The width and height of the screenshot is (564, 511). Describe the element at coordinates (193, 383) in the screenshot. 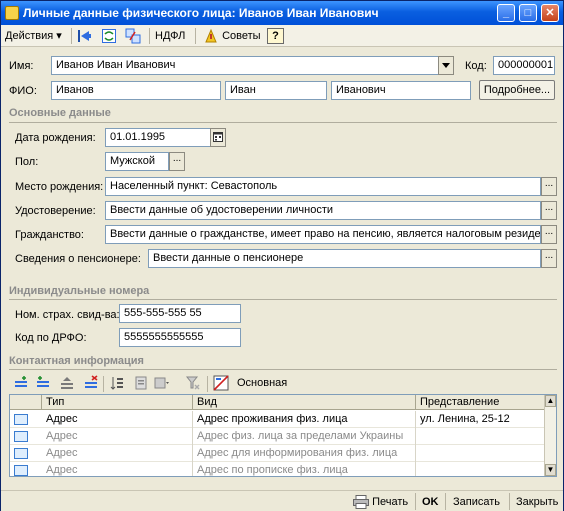

I see `clear-filter-icon` at that location.